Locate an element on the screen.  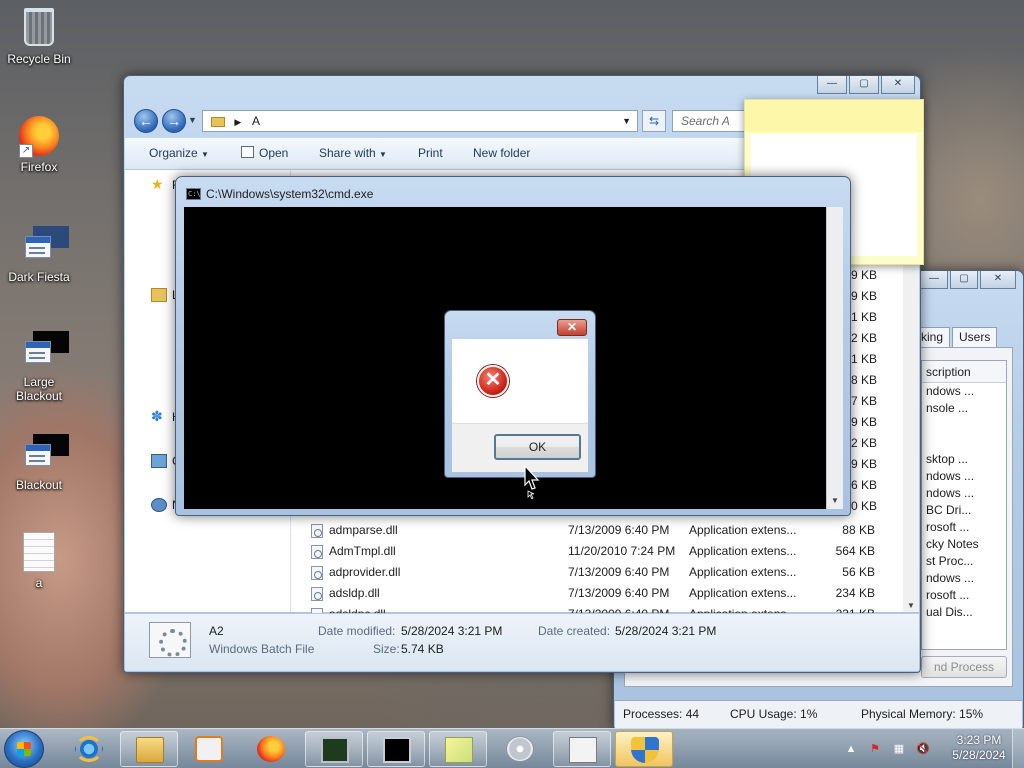
file-date: 11/20/2010 7:24 PM is located at coordinates (622, 551).